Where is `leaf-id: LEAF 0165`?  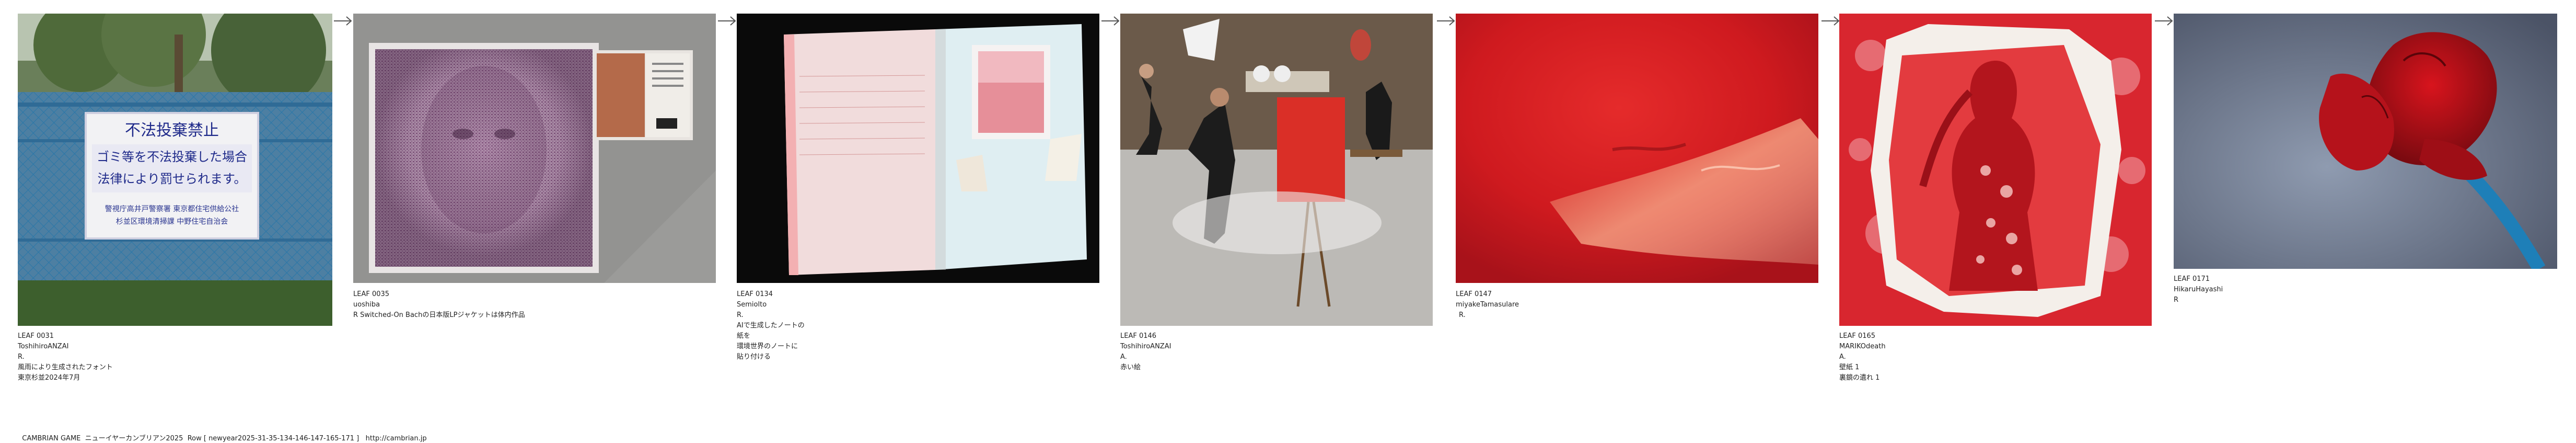 leaf-id: LEAF 0165 is located at coordinates (1857, 336).